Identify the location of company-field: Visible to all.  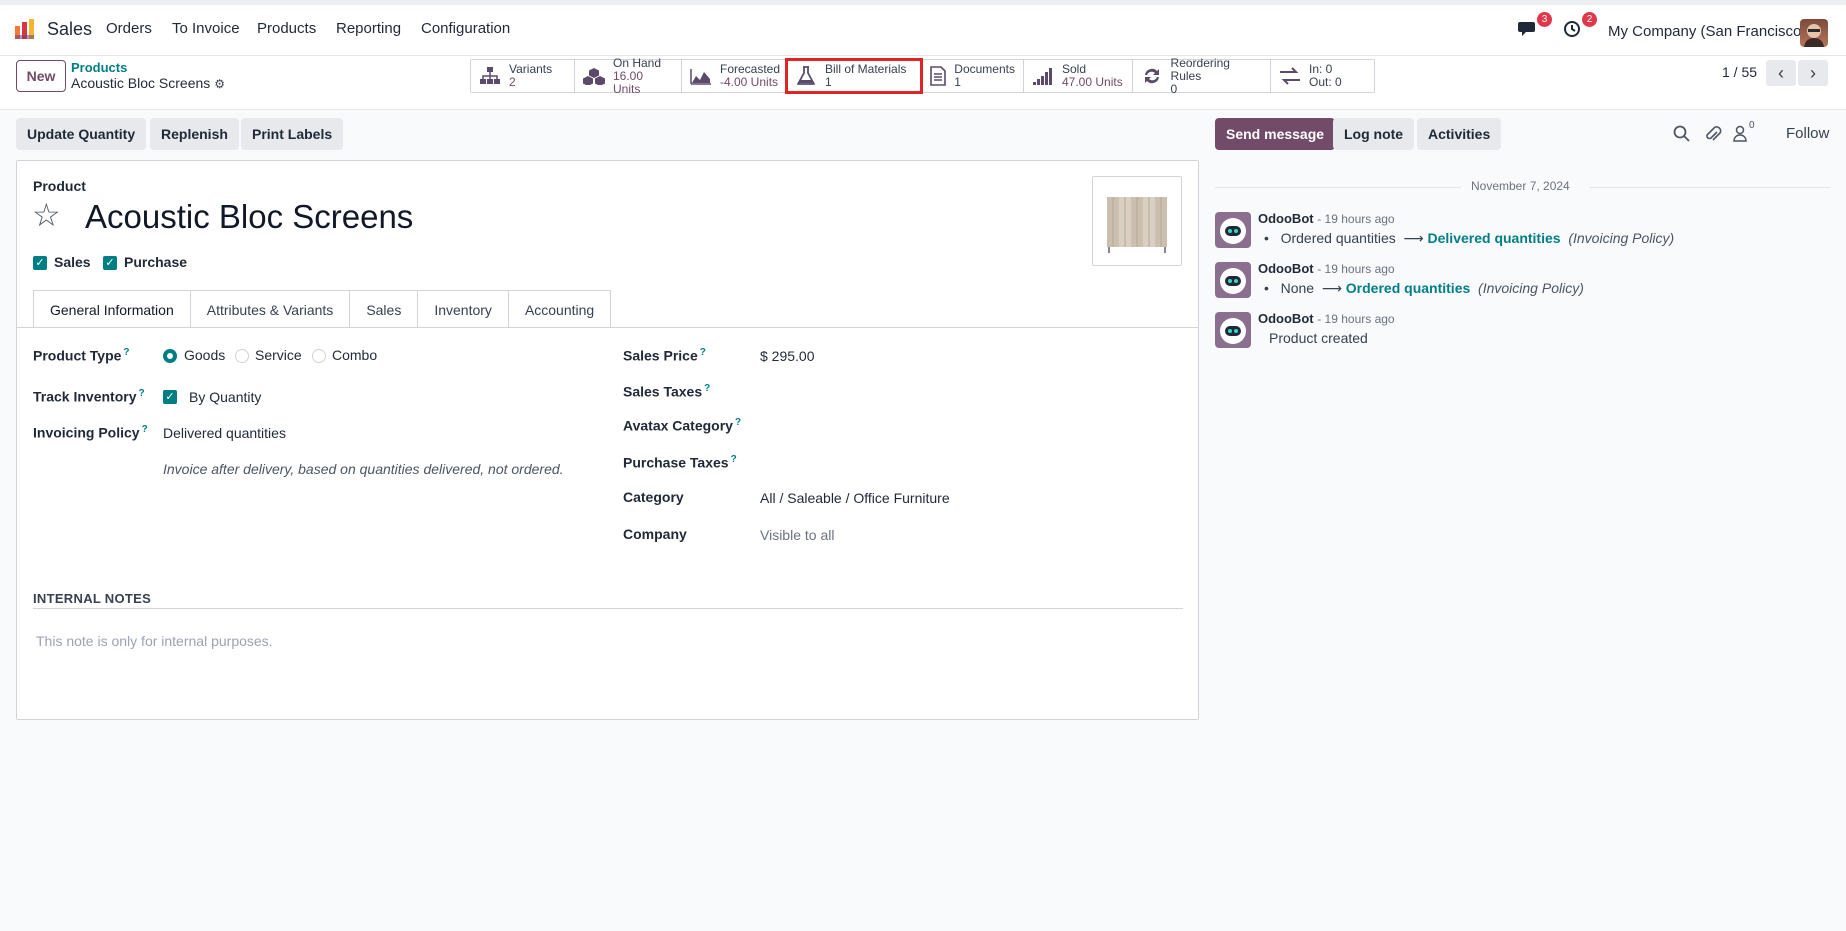
(797, 535).